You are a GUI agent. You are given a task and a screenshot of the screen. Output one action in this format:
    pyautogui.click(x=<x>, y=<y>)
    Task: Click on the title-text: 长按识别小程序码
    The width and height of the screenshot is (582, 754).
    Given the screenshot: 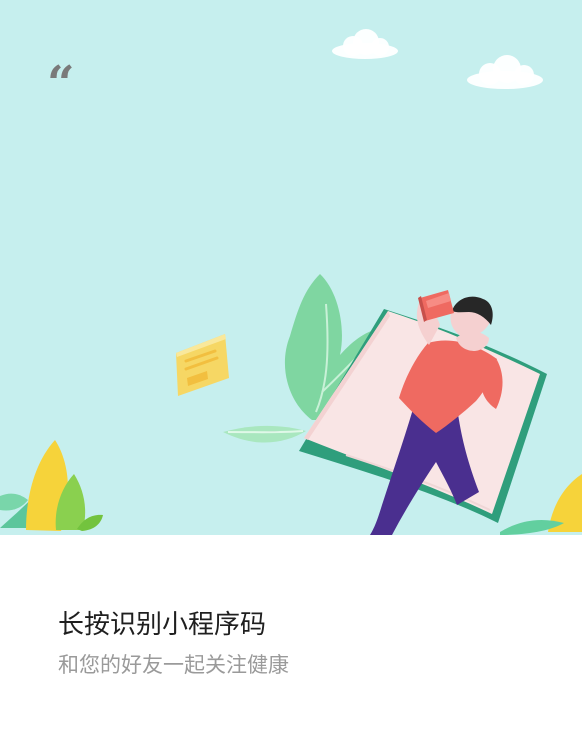 What is the action you would take?
    pyautogui.click(x=162, y=625)
    